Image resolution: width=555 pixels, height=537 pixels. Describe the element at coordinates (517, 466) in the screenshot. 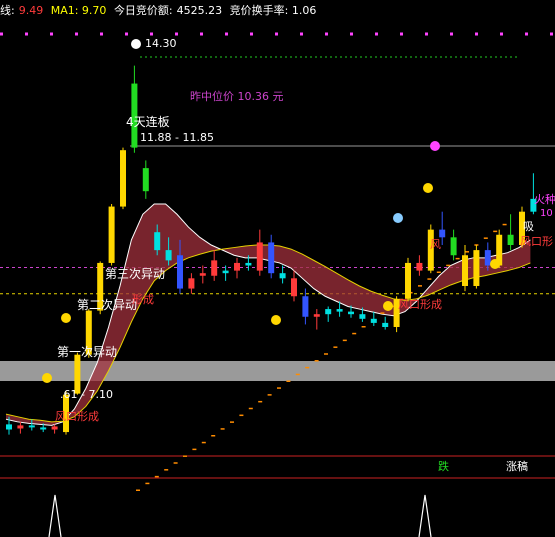

I see `limit-label: 涨稿` at that location.